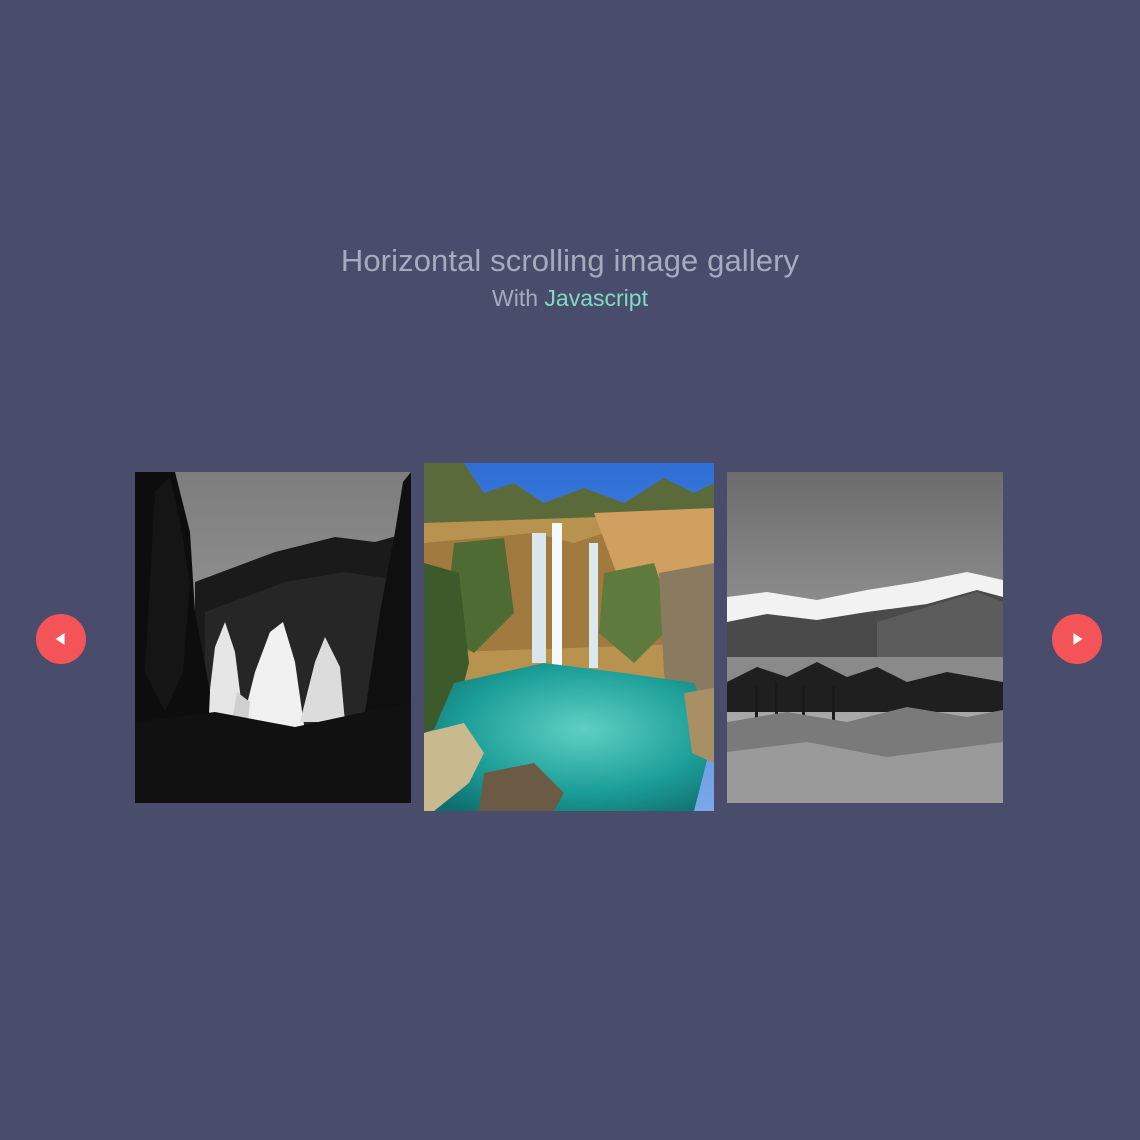  I want to click on gallery-image-mountains, so click(865, 637).